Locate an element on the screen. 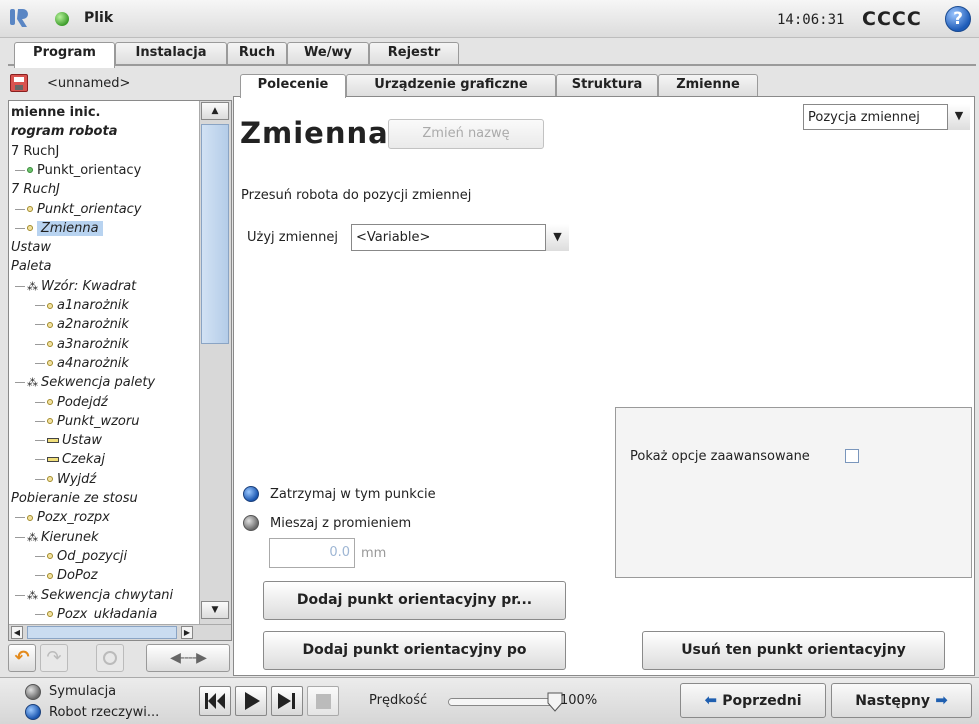  step-icon is located at coordinates (286, 701).